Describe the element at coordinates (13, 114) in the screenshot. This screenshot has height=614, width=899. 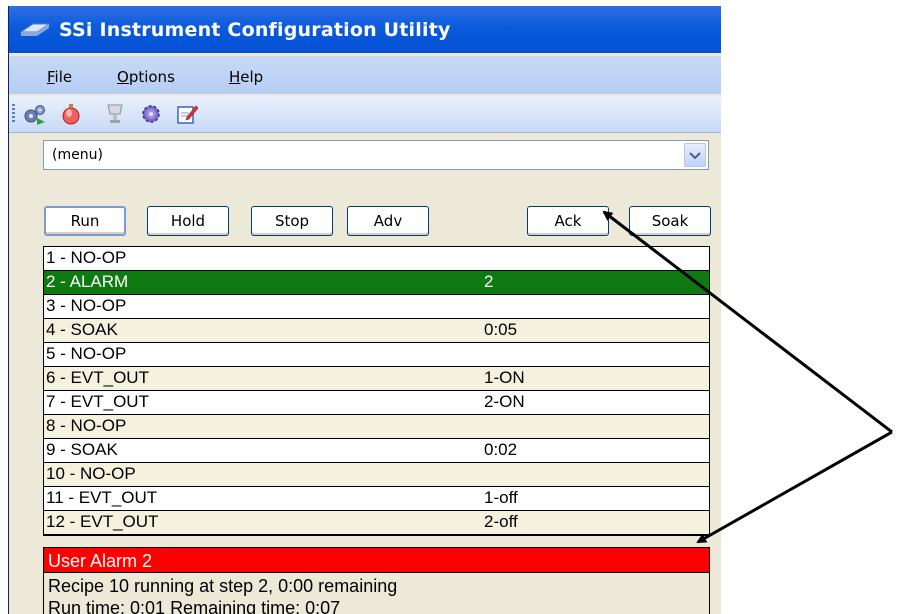
I see `toolbar-grip` at that location.